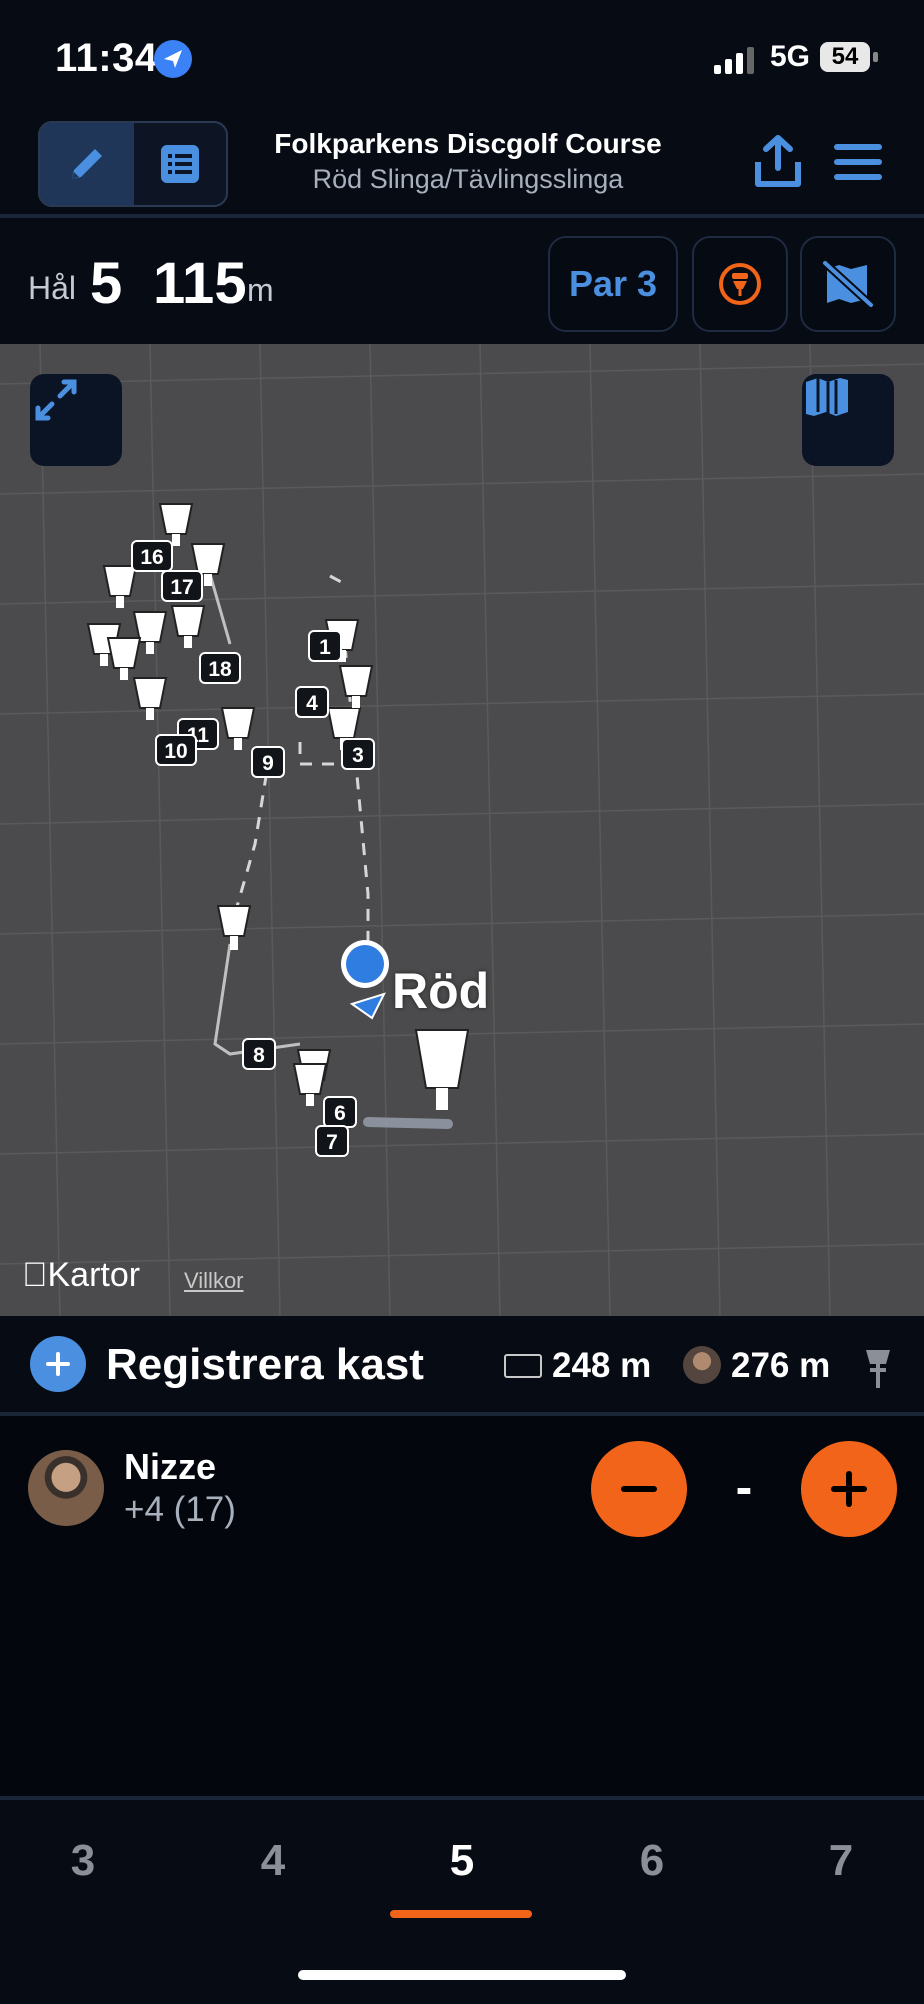 The image size is (924, 2004). Describe the element at coordinates (180, 1509) in the screenshot. I see `player-score: +4 (17)` at that location.